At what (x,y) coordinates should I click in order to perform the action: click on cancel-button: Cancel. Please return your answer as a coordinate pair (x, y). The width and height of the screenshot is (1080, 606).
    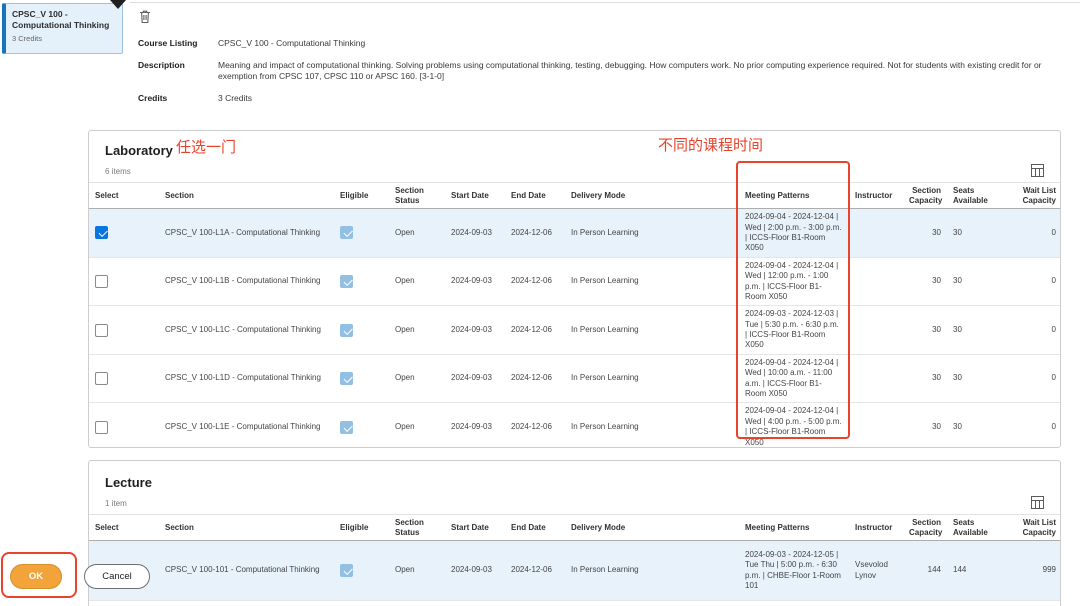
    Looking at the image, I should click on (117, 576).